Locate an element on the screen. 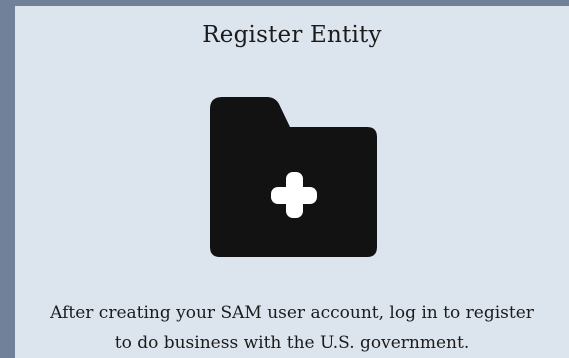 The width and height of the screenshot is (569, 358). folder-plus-icon is located at coordinates (293, 177).